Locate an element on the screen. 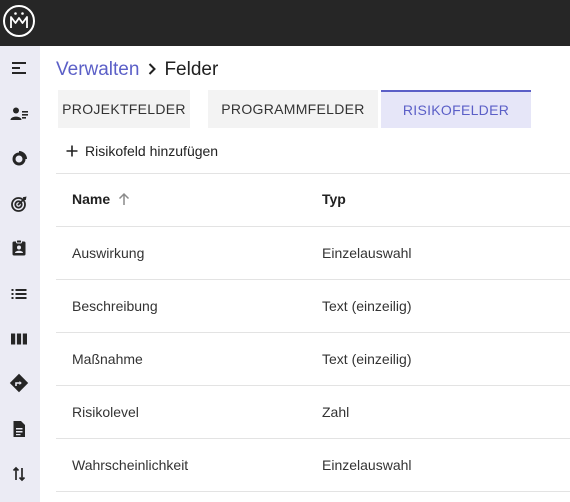  breadcrumb-link-verwalten: Verwalten is located at coordinates (97, 69).